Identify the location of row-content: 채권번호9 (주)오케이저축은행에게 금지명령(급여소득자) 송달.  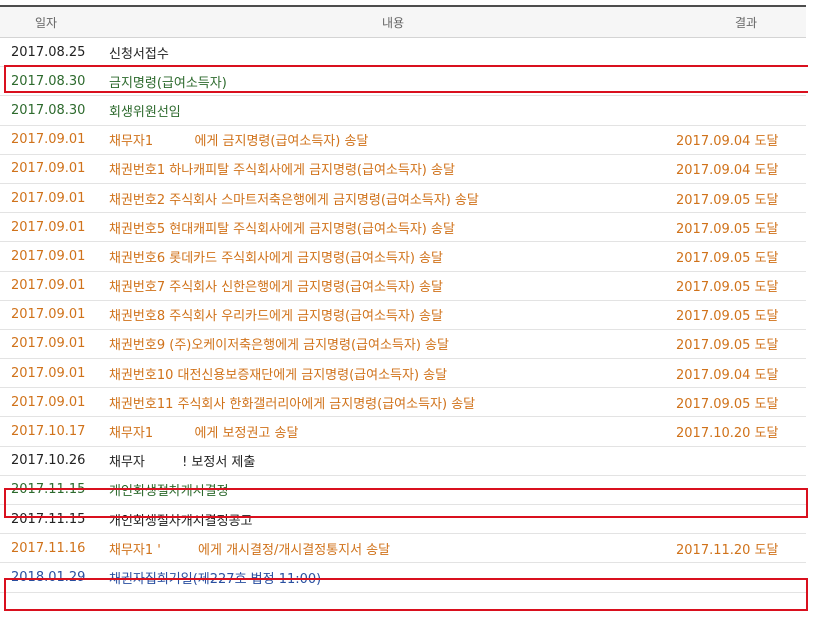
(279, 346).